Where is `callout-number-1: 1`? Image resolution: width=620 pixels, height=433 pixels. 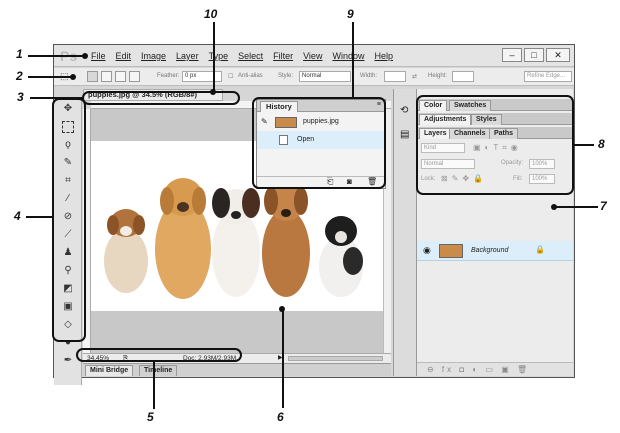 callout-number-1: 1 is located at coordinates (19, 54).